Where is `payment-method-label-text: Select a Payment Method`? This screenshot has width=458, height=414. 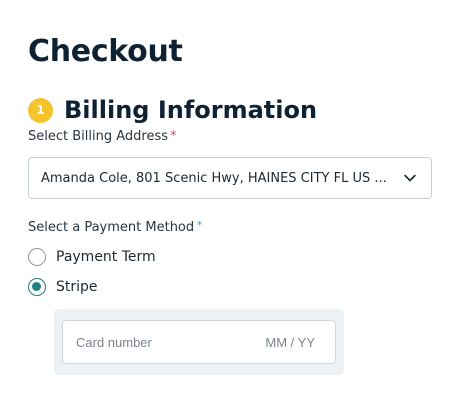
payment-method-label-text: Select a Payment Method is located at coordinates (111, 227).